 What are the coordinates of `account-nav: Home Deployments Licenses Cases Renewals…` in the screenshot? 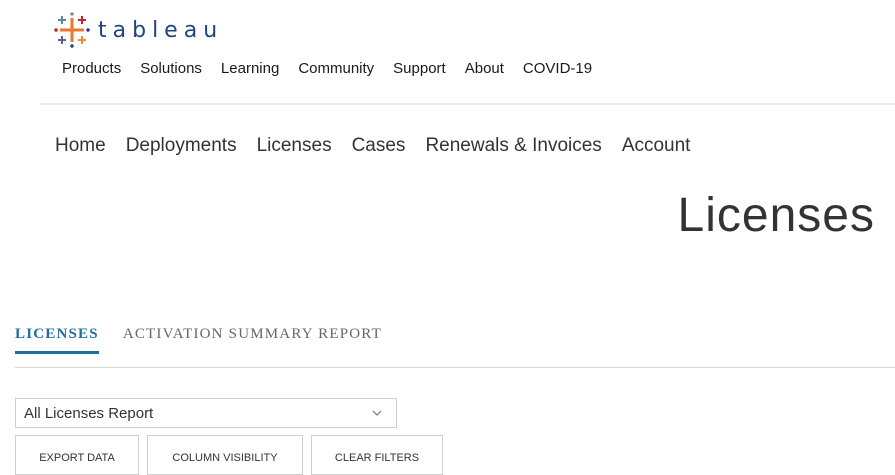 It's located at (382, 146).